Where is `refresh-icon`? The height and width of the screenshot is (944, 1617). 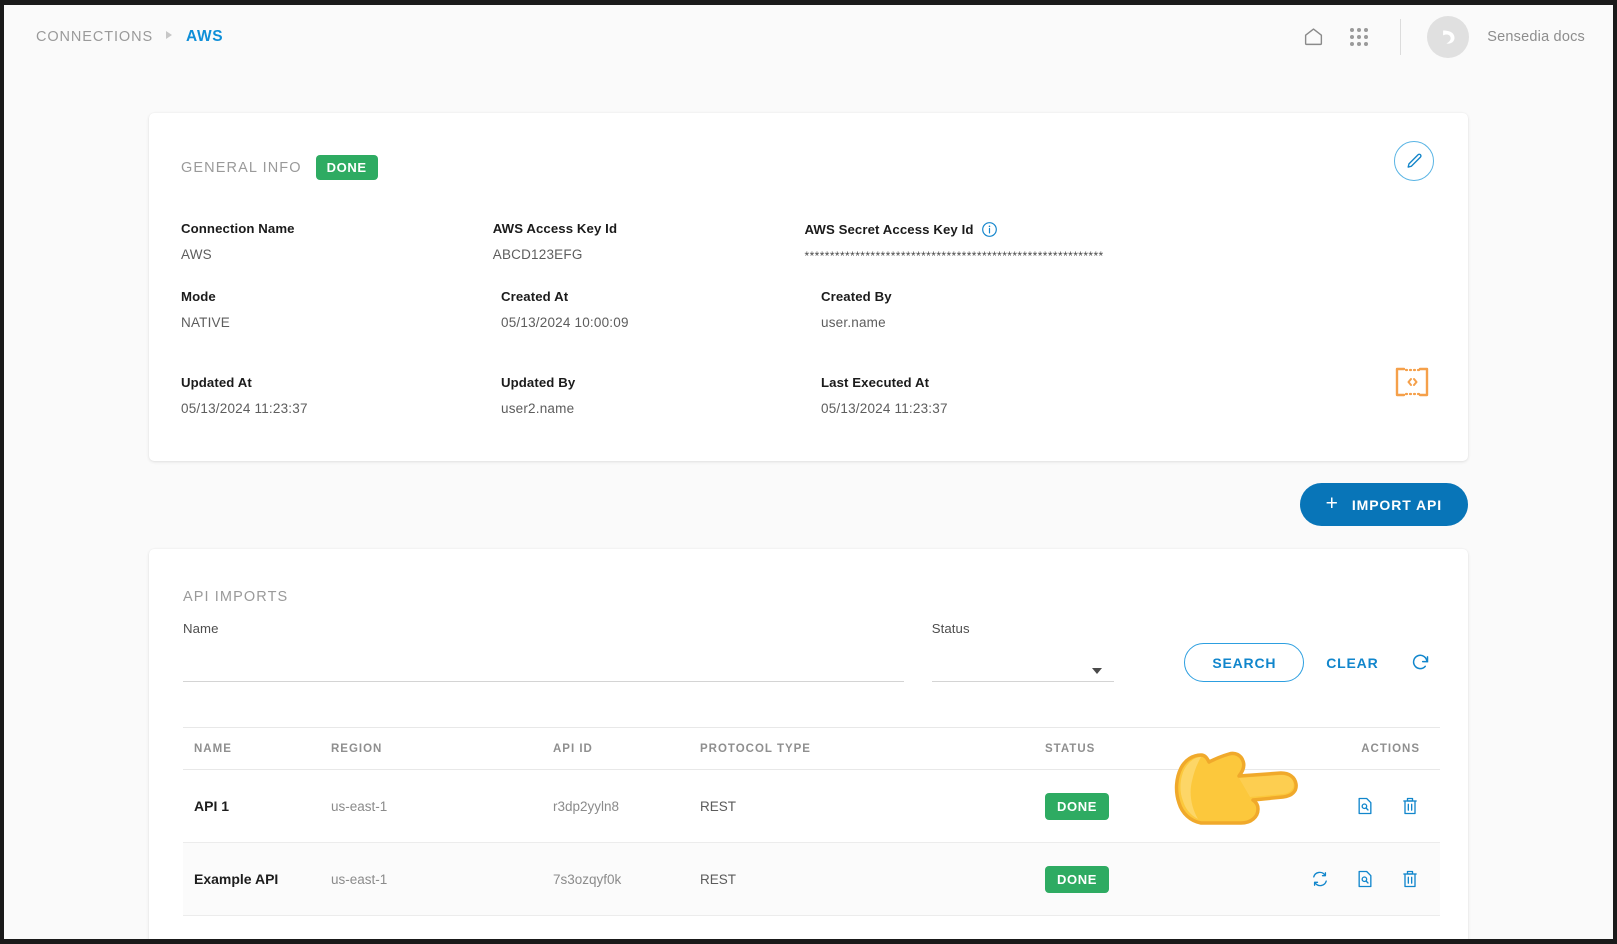 refresh-icon is located at coordinates (1420, 662).